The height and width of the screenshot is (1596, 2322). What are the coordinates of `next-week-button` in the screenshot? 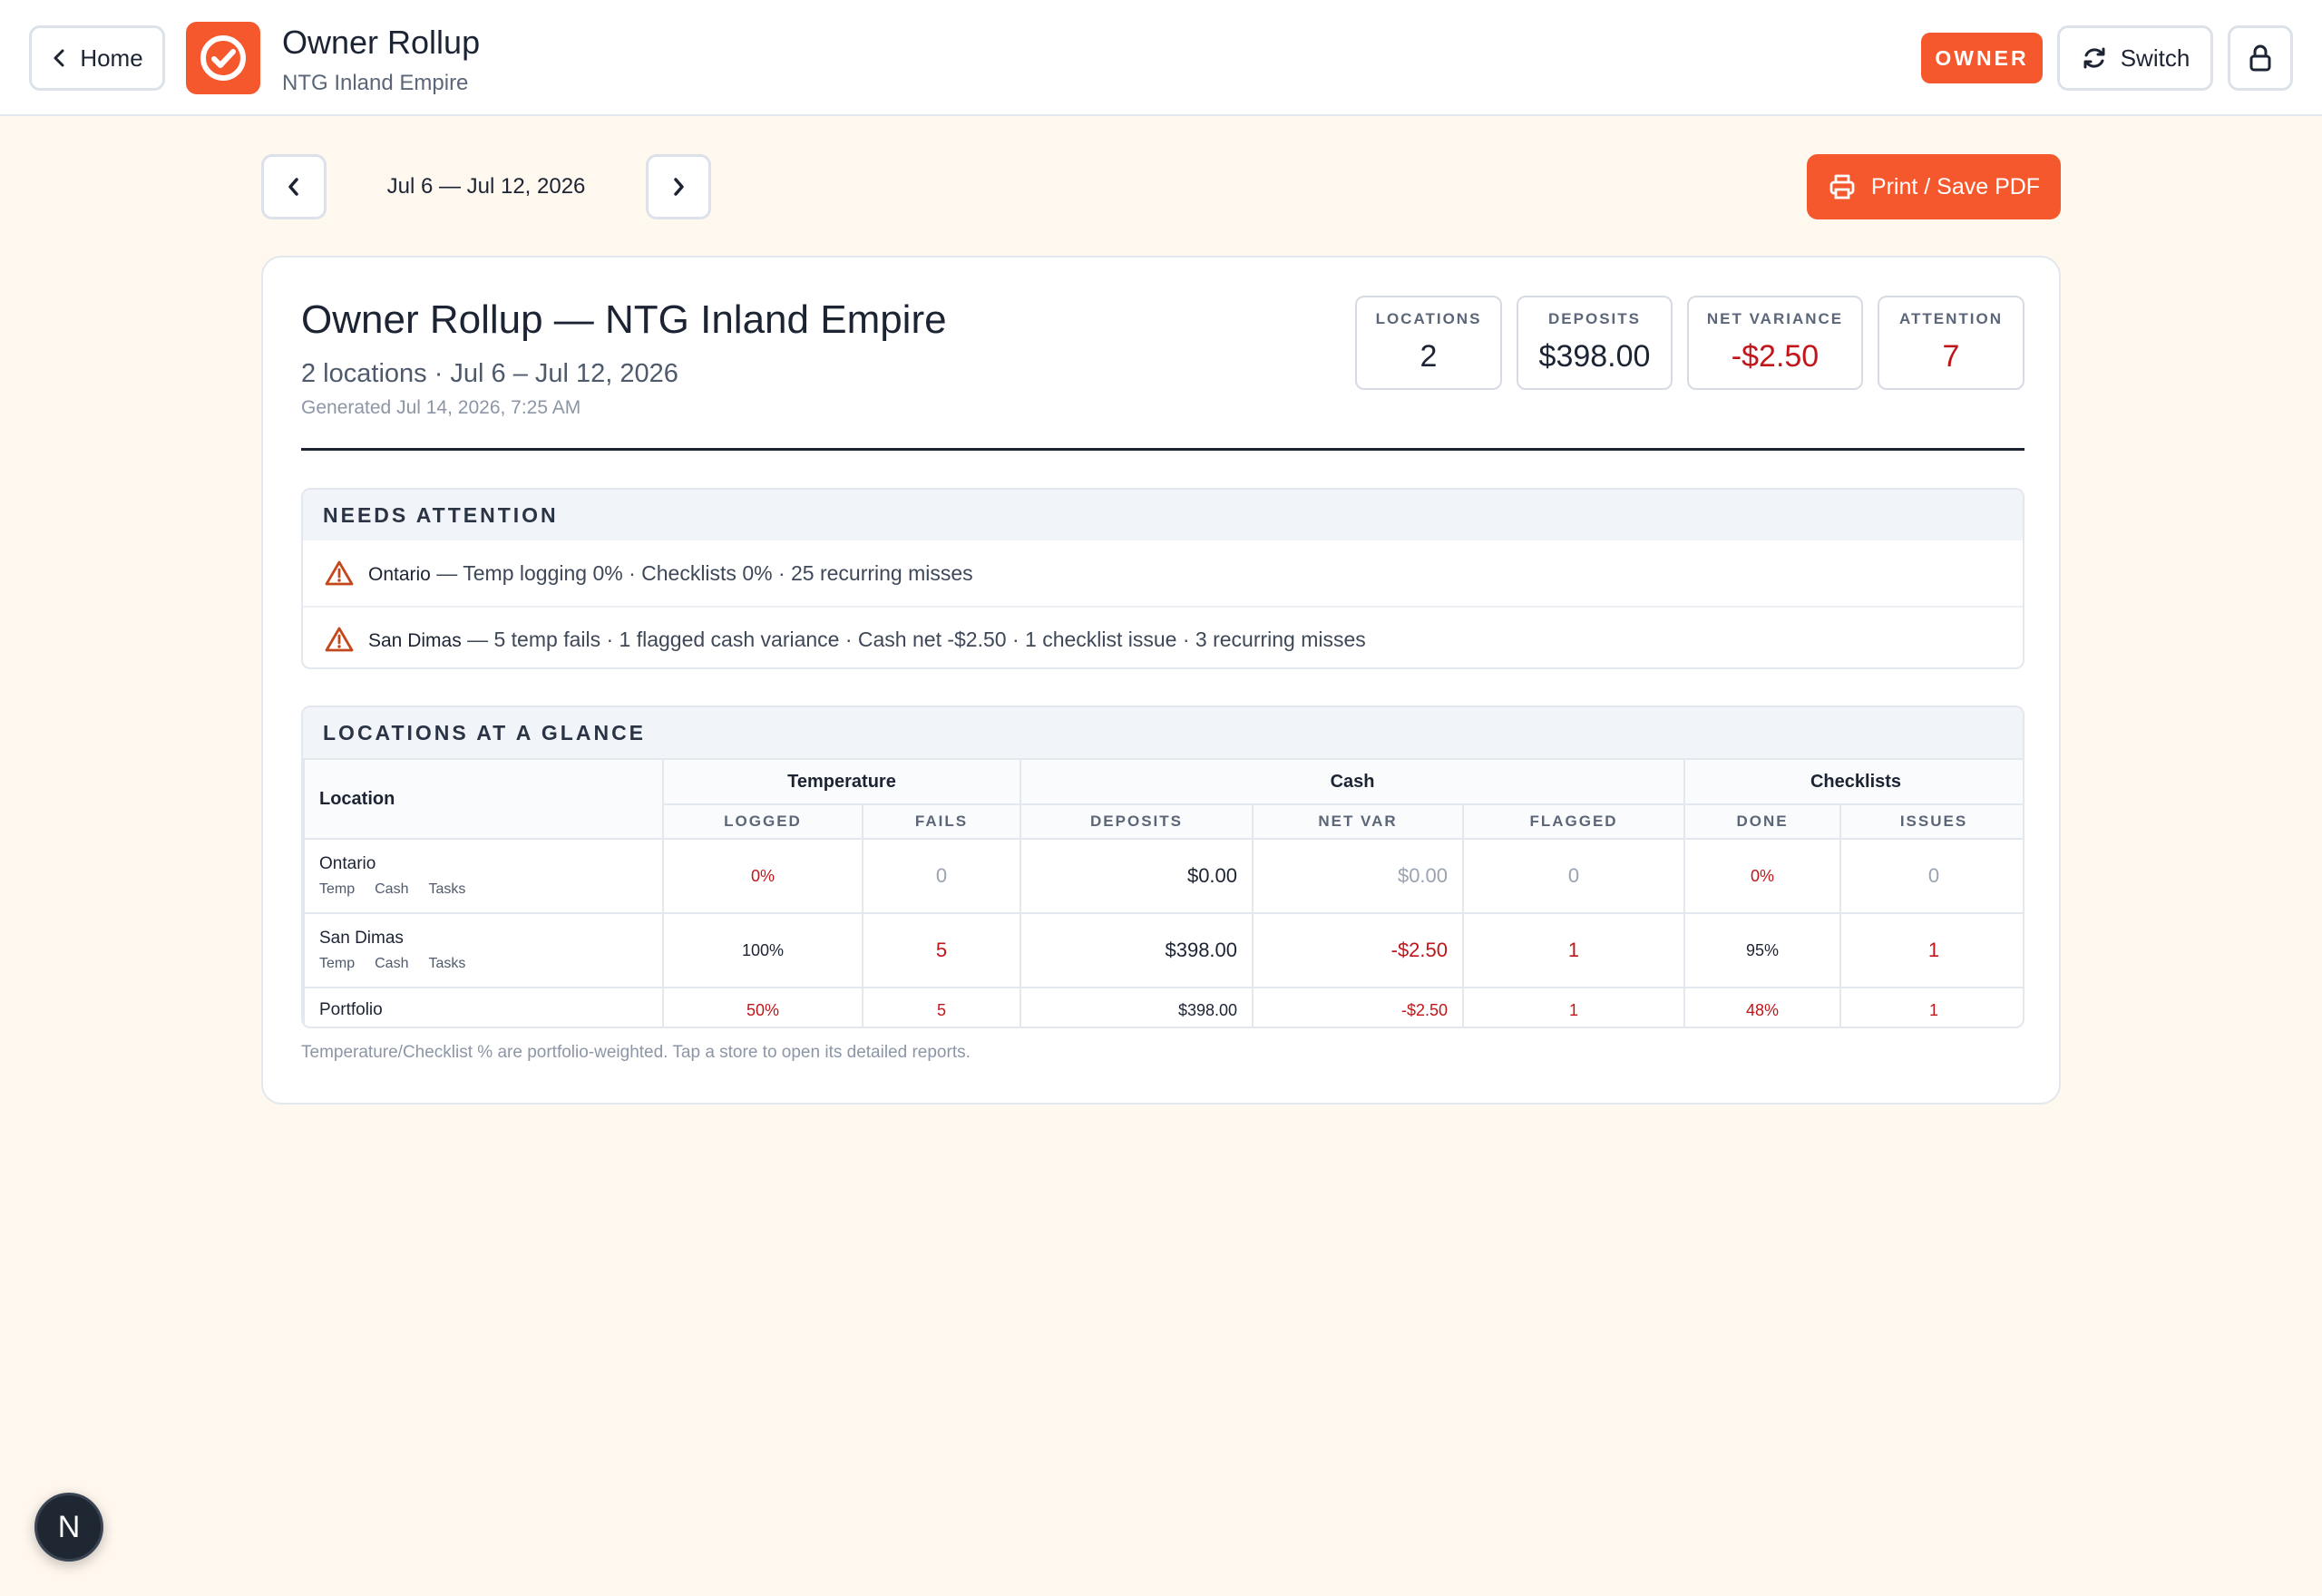 It's located at (678, 186).